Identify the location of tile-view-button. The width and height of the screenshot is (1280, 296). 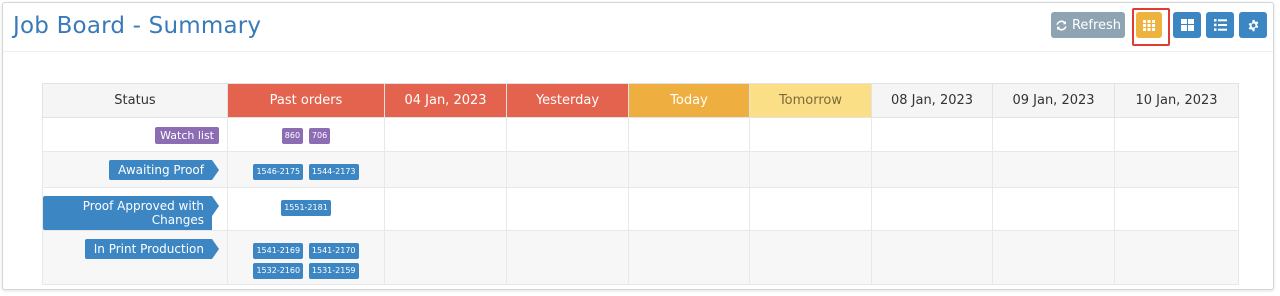
(1187, 25).